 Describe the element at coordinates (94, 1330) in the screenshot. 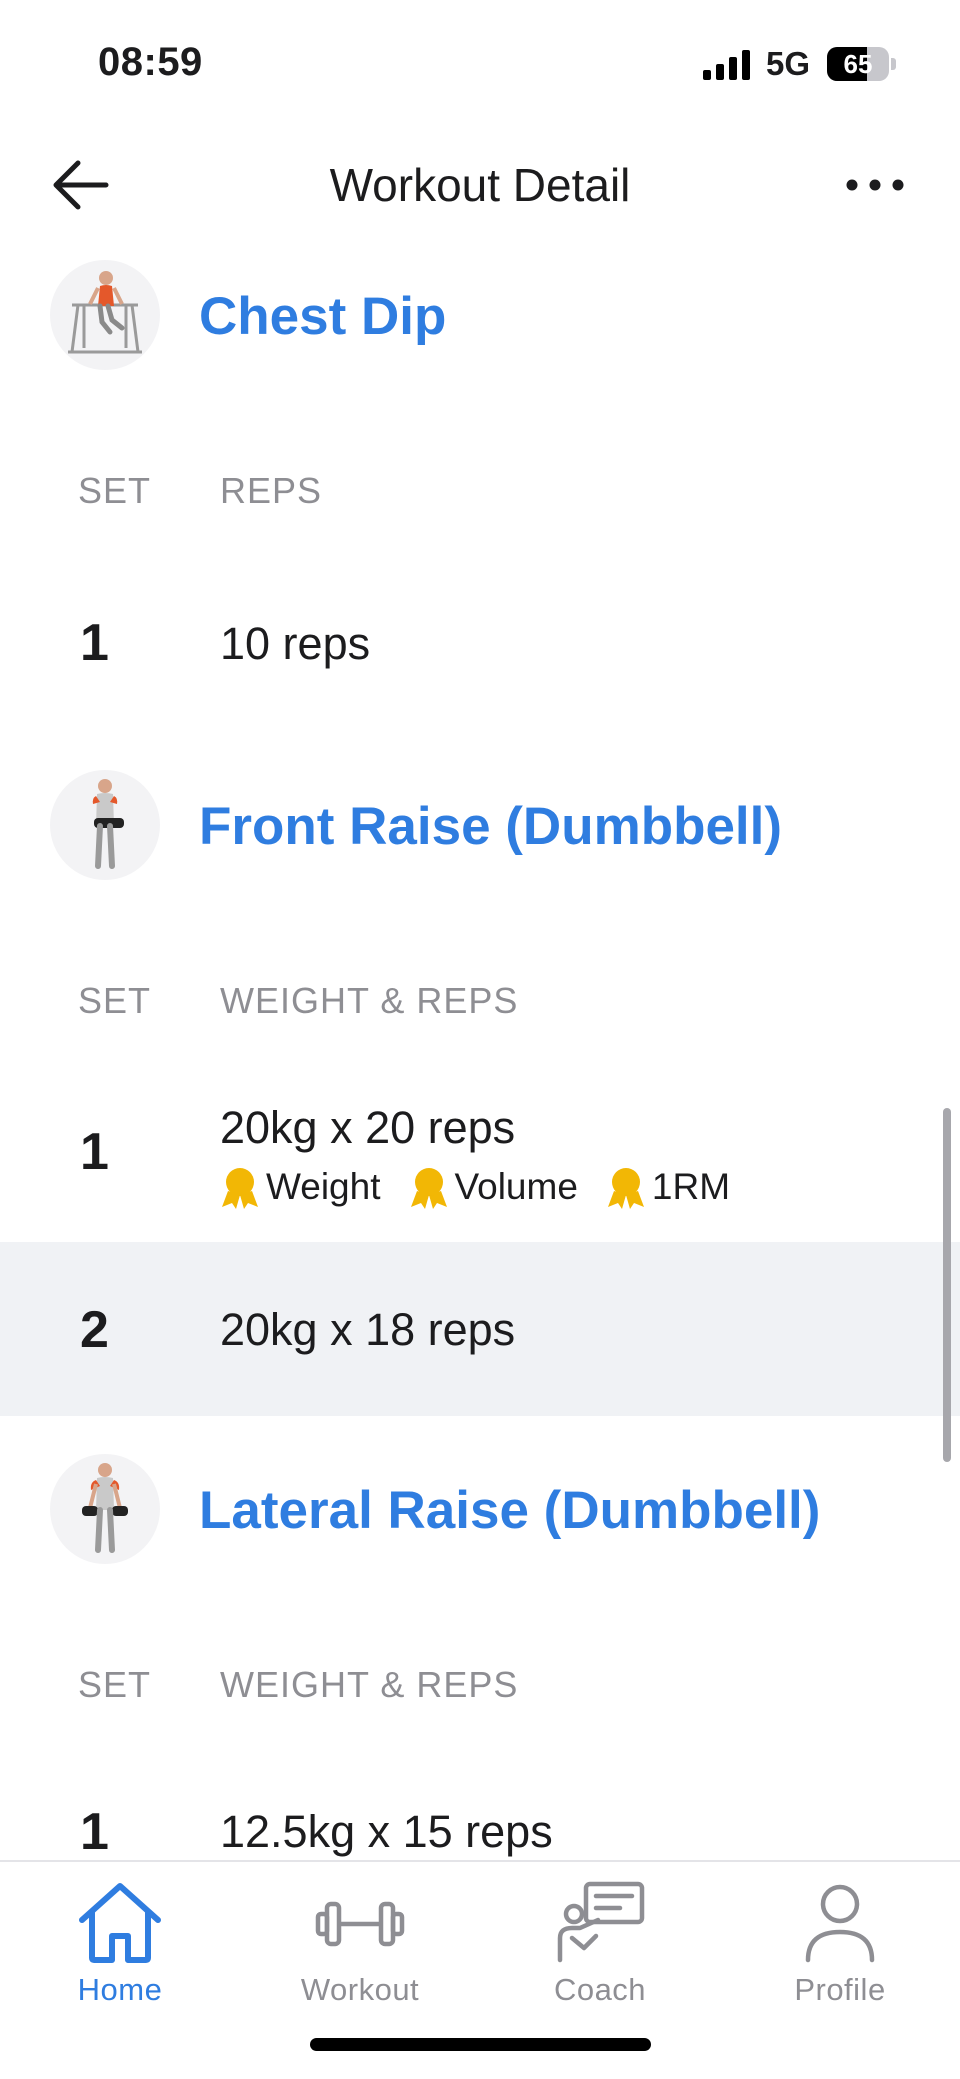

I see `set-number: 2` at that location.